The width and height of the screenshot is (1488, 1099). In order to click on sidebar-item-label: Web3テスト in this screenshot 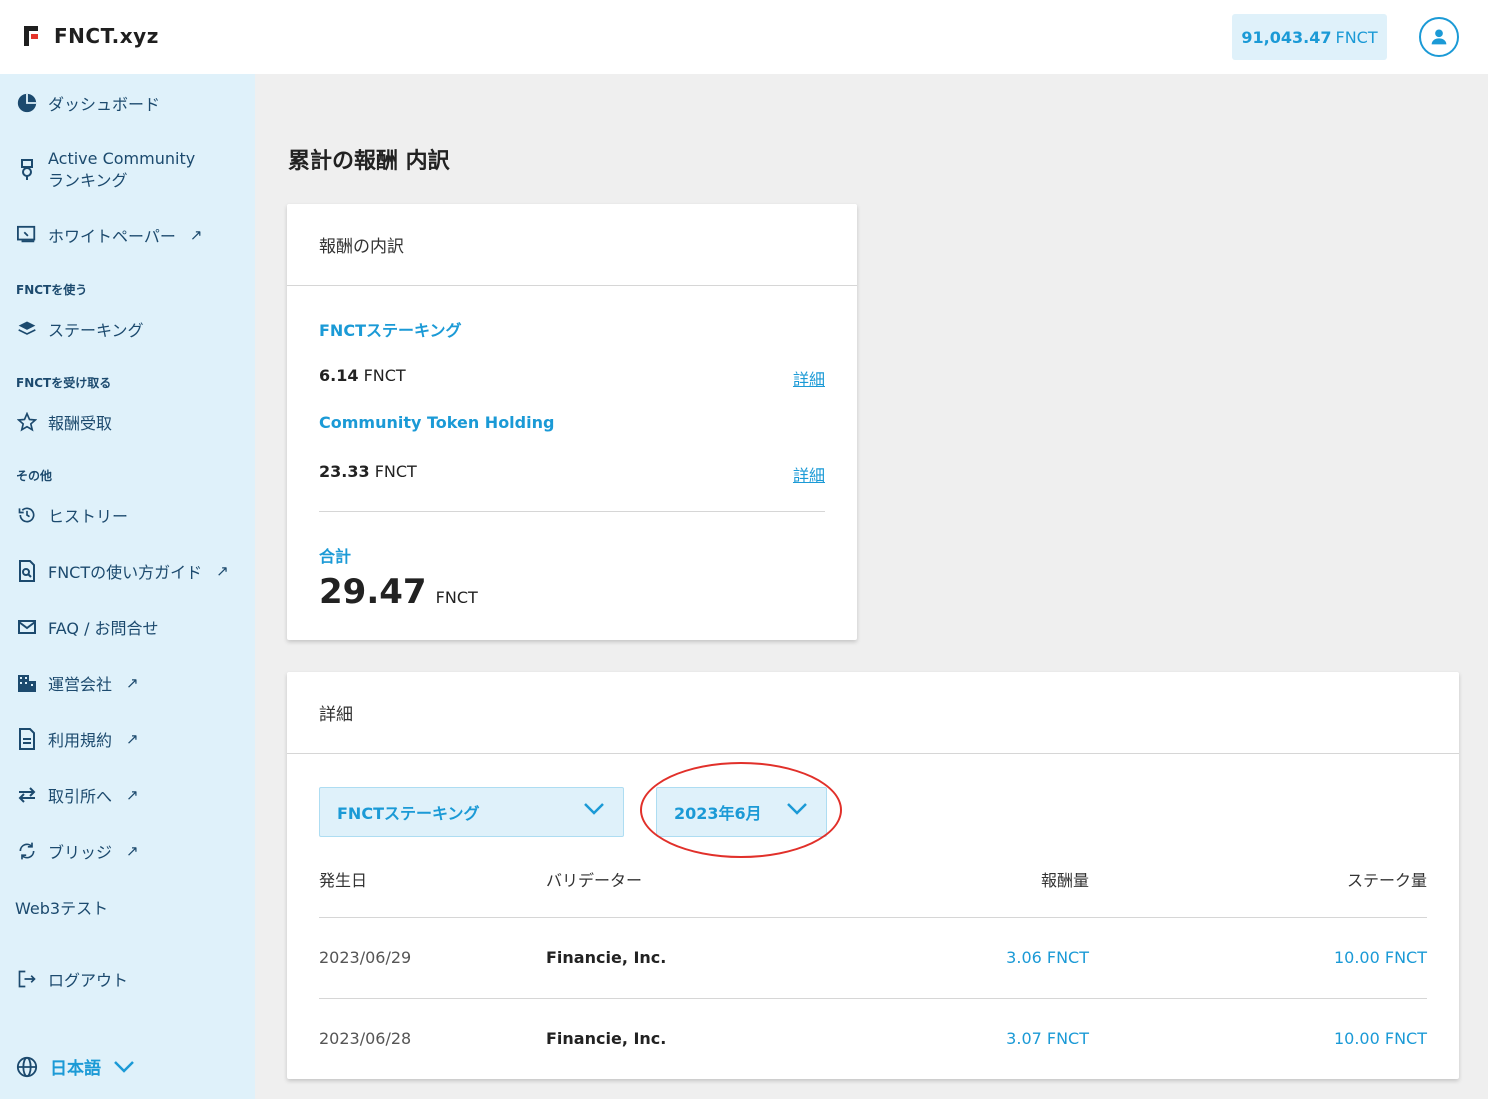, I will do `click(62, 908)`.